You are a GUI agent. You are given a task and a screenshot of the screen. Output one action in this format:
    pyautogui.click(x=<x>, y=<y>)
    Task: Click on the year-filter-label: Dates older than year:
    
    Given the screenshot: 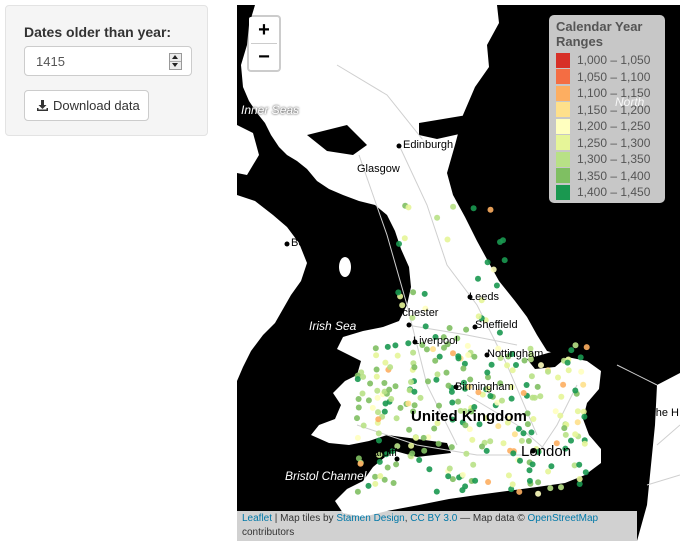 What is the action you would take?
    pyautogui.click(x=98, y=32)
    